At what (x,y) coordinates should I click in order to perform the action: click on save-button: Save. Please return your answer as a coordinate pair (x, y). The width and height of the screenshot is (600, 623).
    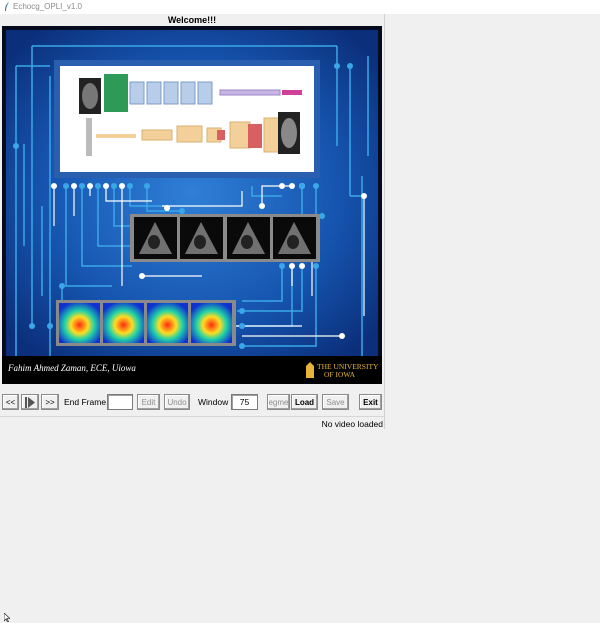
    Looking at the image, I should click on (335, 402).